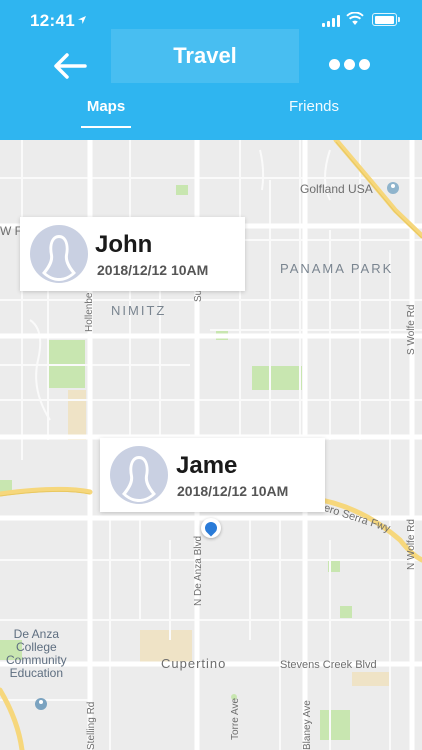 This screenshot has width=422, height=750. I want to click on location-pin-icon, so click(211, 528).